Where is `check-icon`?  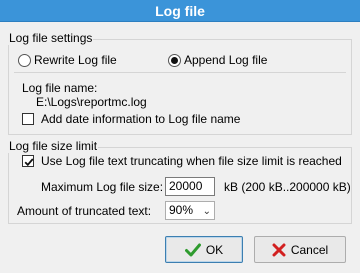
check-icon is located at coordinates (29, 162).